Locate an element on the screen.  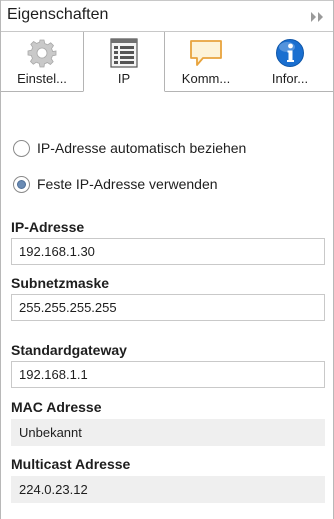
radio-auto-ip: IP-Adresse automatisch beziehen is located at coordinates (129, 148).